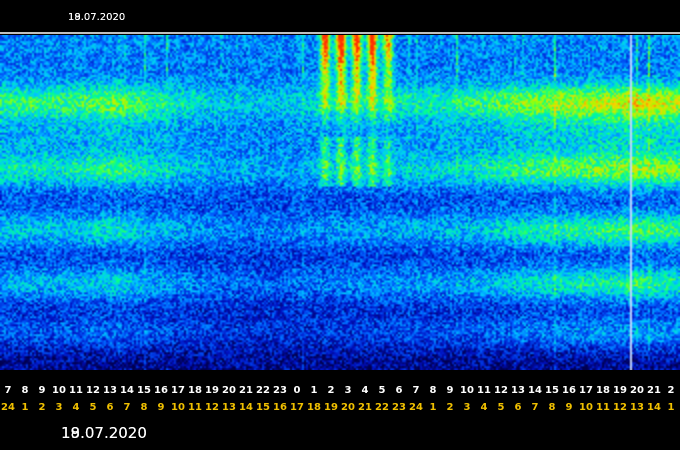 This screenshot has height=450, width=680. I want to click on tick-label-offset: 20, so click(348, 407).